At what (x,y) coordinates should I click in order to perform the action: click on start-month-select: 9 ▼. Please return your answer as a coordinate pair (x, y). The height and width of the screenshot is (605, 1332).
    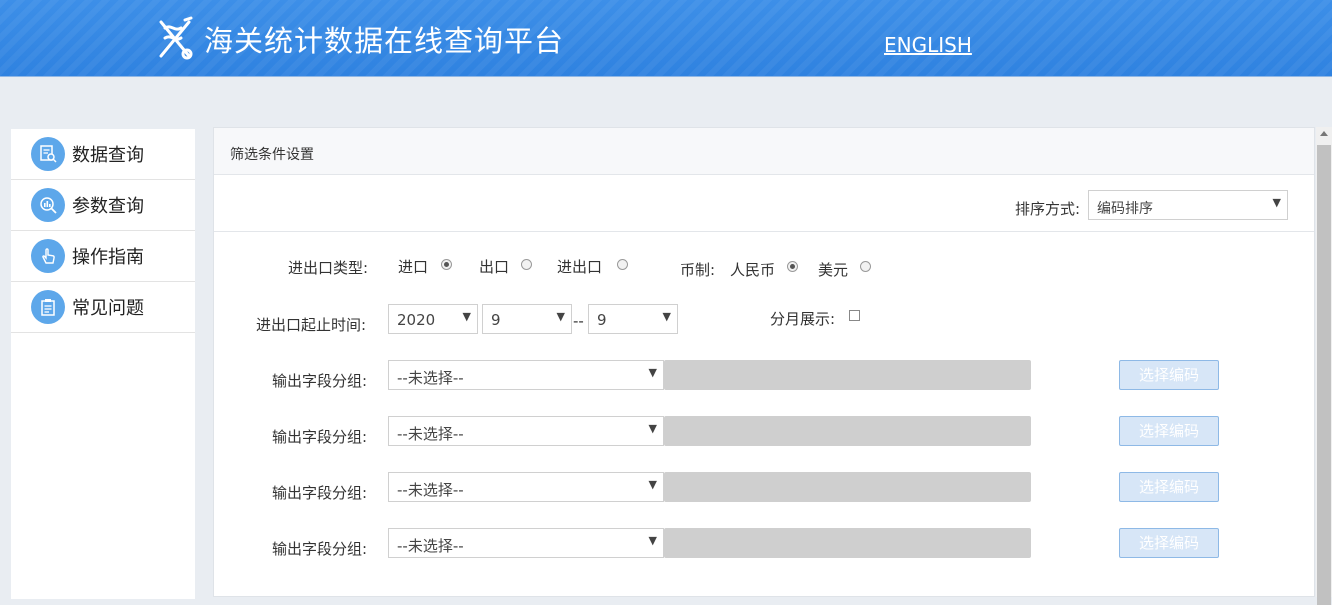
    Looking at the image, I should click on (527, 319).